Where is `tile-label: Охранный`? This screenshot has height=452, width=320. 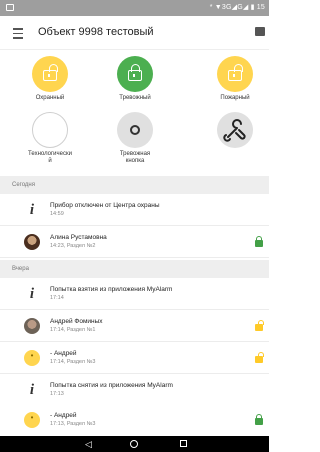 tile-label: Охранный is located at coordinates (50, 98).